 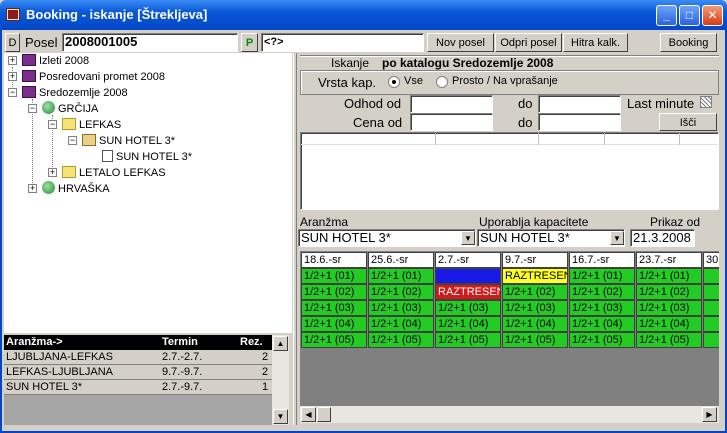 I want to click on tree-item: + LETALO LEFKAS, so click(x=107, y=173).